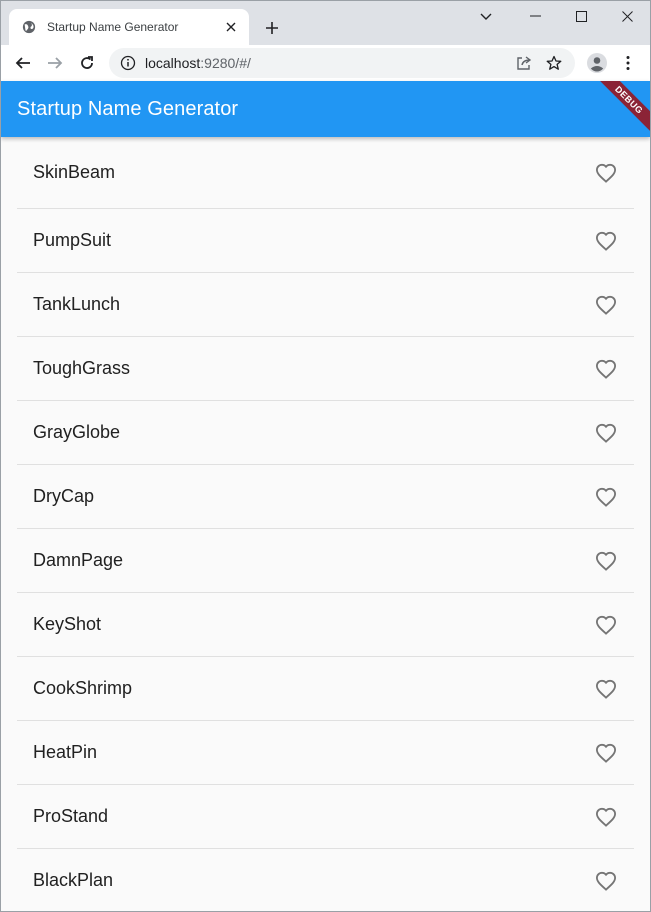 The width and height of the screenshot is (651, 912). Describe the element at coordinates (627, 16) in the screenshot. I see `close-window-button` at that location.